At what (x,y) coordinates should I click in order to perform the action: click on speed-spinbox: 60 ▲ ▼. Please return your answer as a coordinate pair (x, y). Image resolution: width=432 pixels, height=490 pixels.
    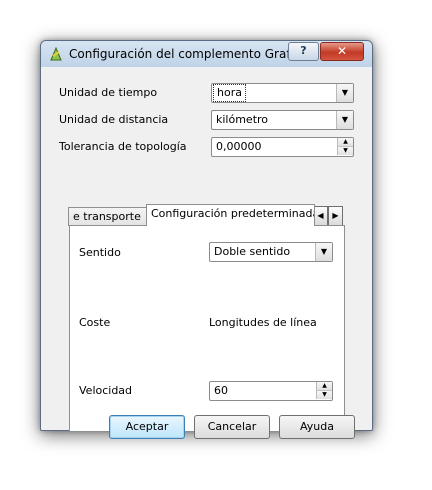
    Looking at the image, I should click on (271, 391).